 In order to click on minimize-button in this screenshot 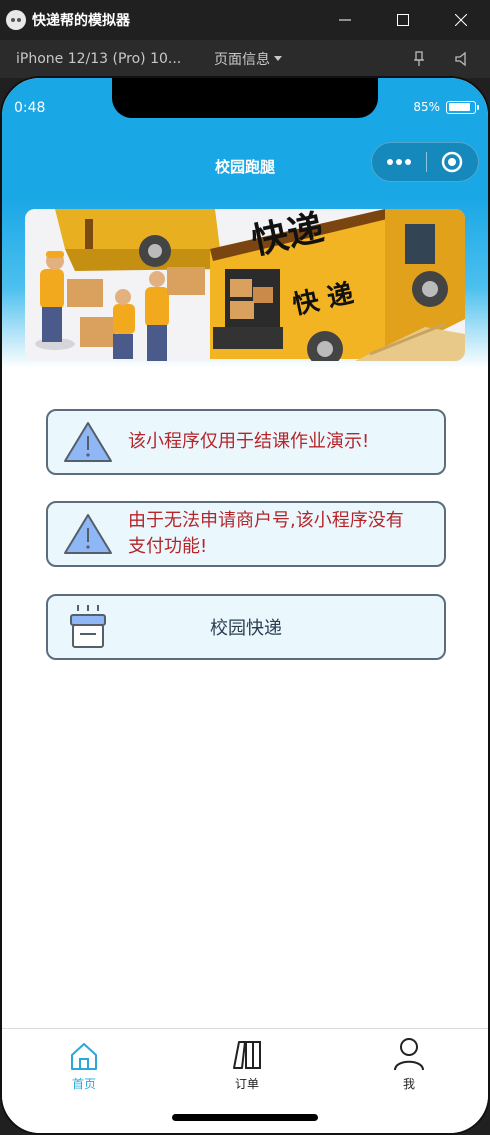, I will do `click(345, 20)`.